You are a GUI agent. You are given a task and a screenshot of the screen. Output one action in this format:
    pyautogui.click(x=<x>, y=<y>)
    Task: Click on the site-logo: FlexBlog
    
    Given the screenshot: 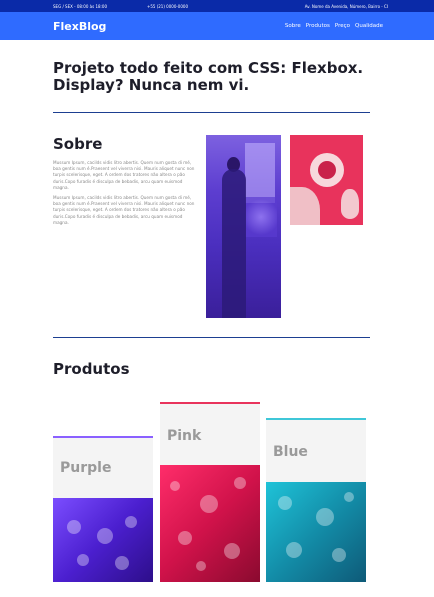 What is the action you would take?
    pyautogui.click(x=79, y=26)
    